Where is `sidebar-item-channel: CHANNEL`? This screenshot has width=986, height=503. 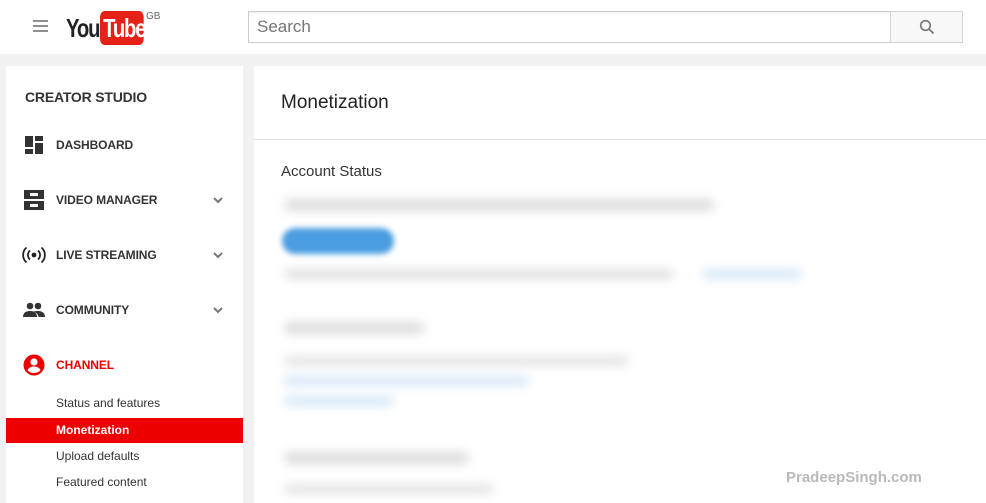
sidebar-item-channel: CHANNEL is located at coordinates (124, 365).